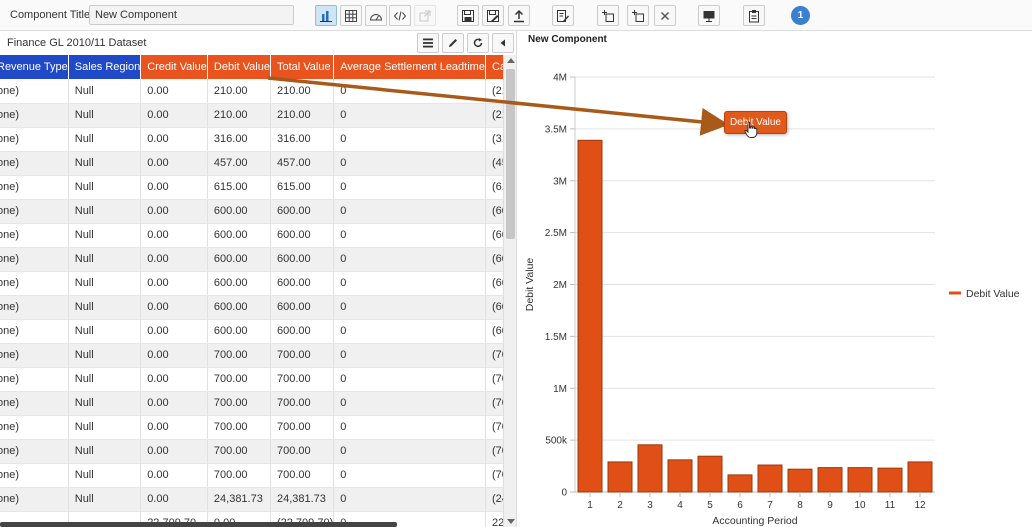  I want to click on table-cell: 316.00, so click(302, 139).